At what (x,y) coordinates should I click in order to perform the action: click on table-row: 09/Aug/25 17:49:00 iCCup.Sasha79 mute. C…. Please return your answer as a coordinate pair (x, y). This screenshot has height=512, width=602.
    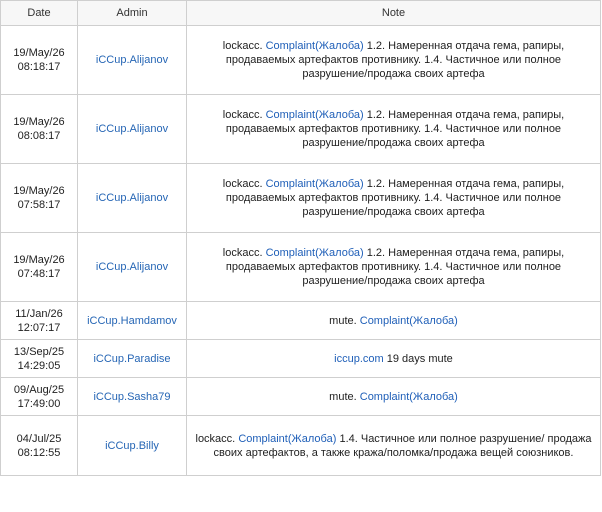
    Looking at the image, I should click on (300, 396).